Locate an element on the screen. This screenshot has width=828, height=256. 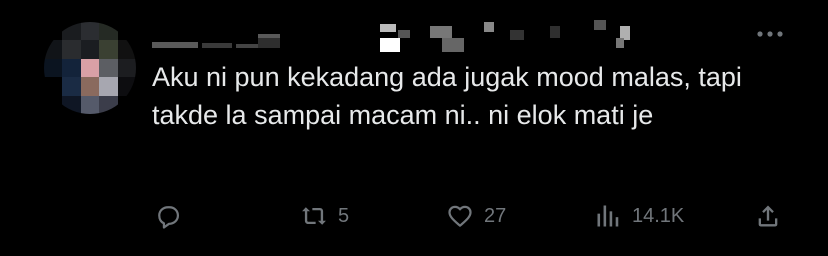
heart-icon is located at coordinates (460, 216).